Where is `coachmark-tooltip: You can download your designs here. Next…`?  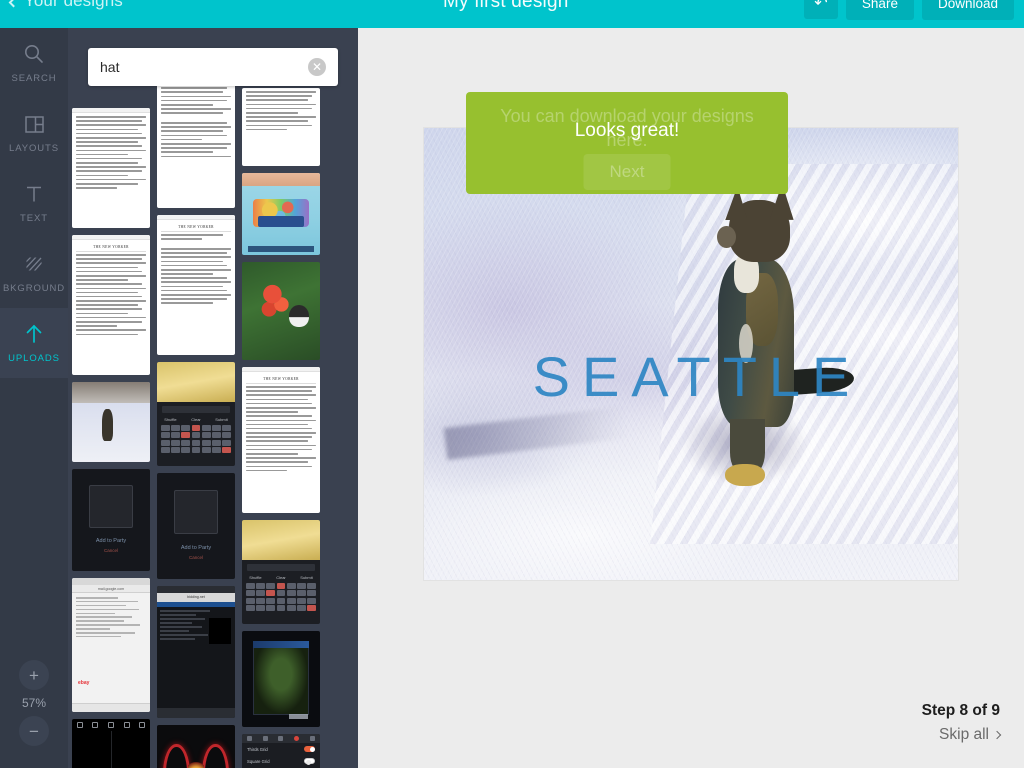 coachmark-tooltip: You can download your designs here. Next… is located at coordinates (627, 143).